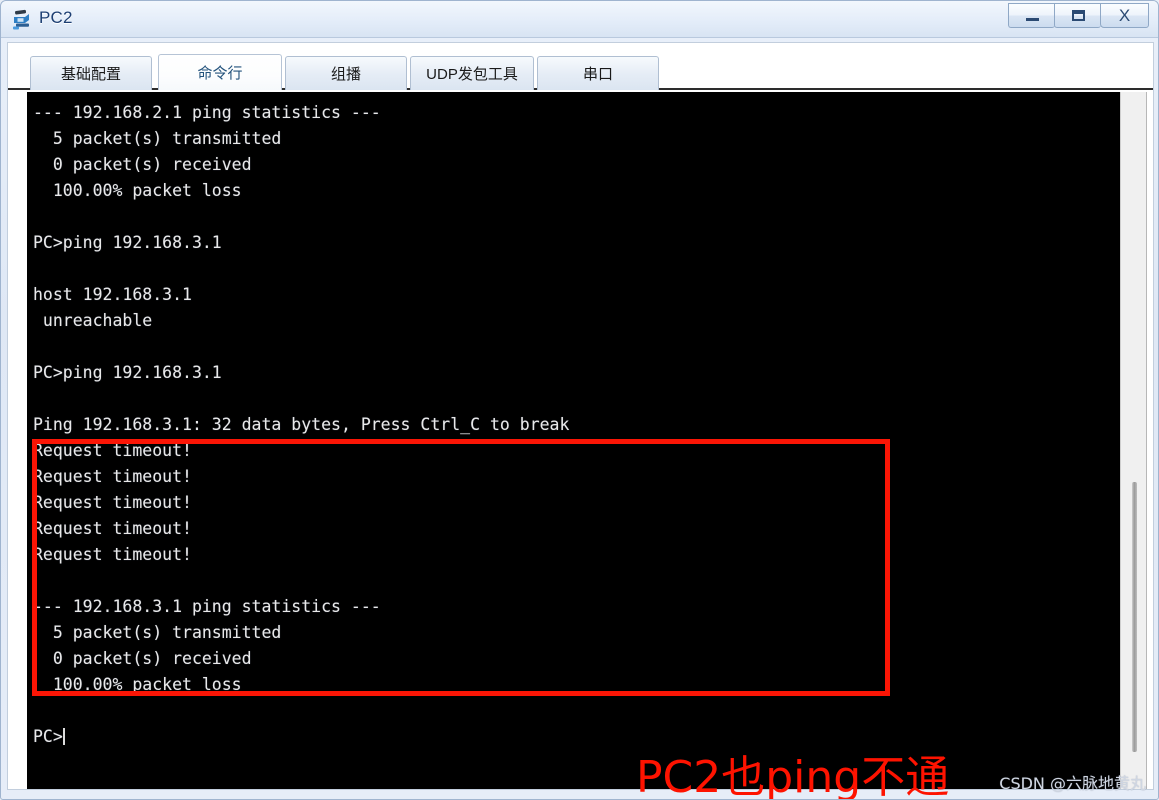 Image resolution: width=1159 pixels, height=800 pixels. I want to click on tab-label: 基础配置, so click(90, 74).